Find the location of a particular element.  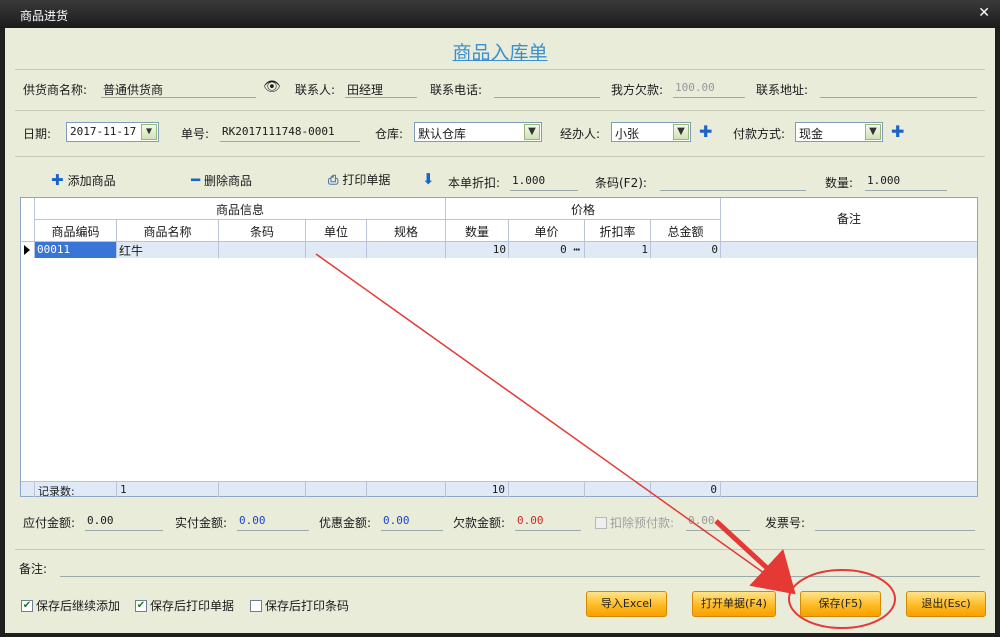

handler-value: 小张 is located at coordinates (627, 134).